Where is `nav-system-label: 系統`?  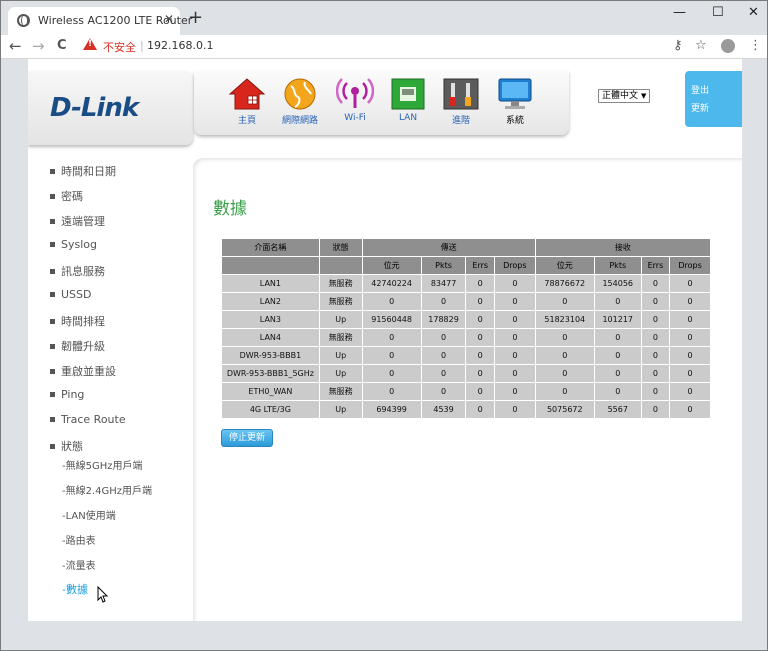
nav-system-label: 系統 is located at coordinates (514, 121).